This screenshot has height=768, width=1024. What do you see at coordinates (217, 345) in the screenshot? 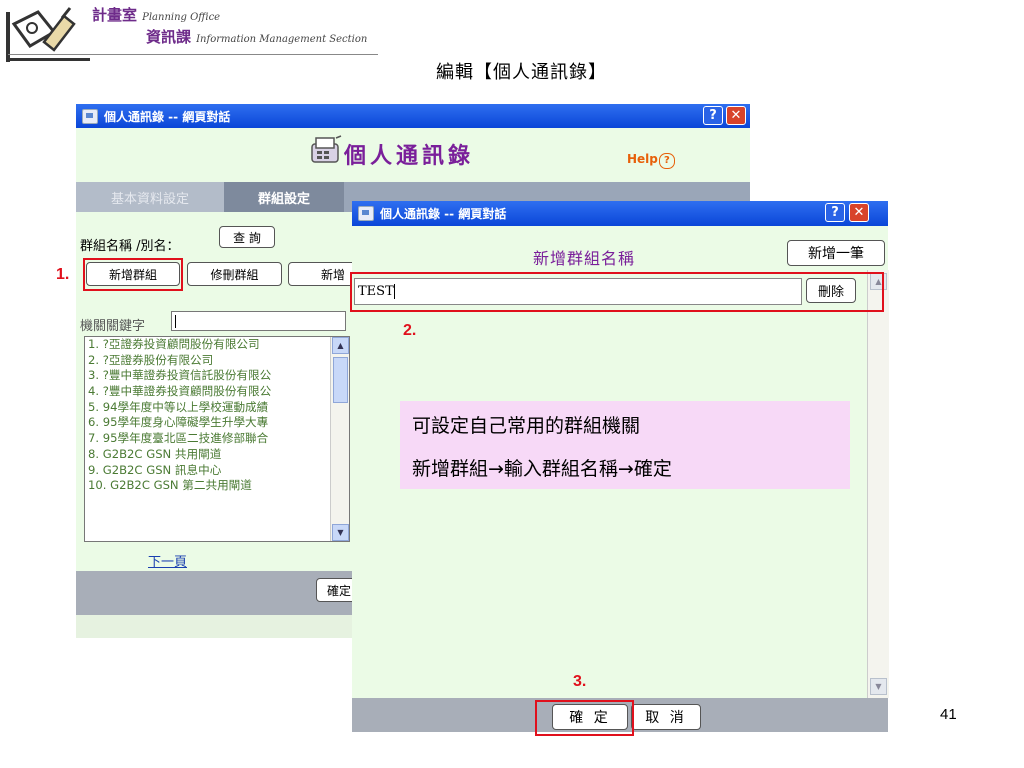
I see `list-item: 1. ?亞證券投資顧問股份有限公司` at bounding box center [217, 345].